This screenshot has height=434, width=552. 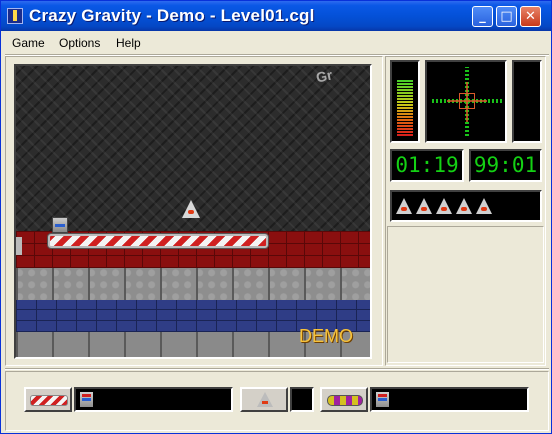 I want to click on cargo-icon, so click(x=345, y=400).